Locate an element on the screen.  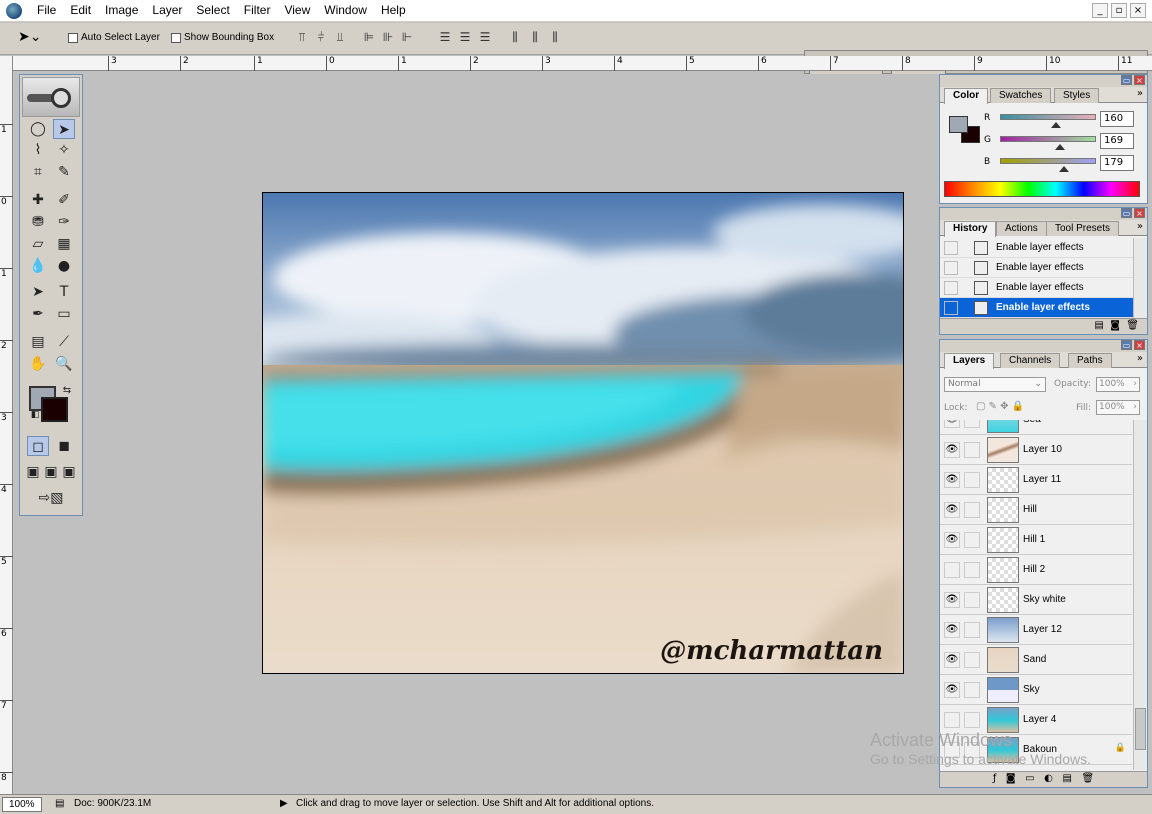
quick-mask-icon: ◼ is located at coordinates (64, 446).